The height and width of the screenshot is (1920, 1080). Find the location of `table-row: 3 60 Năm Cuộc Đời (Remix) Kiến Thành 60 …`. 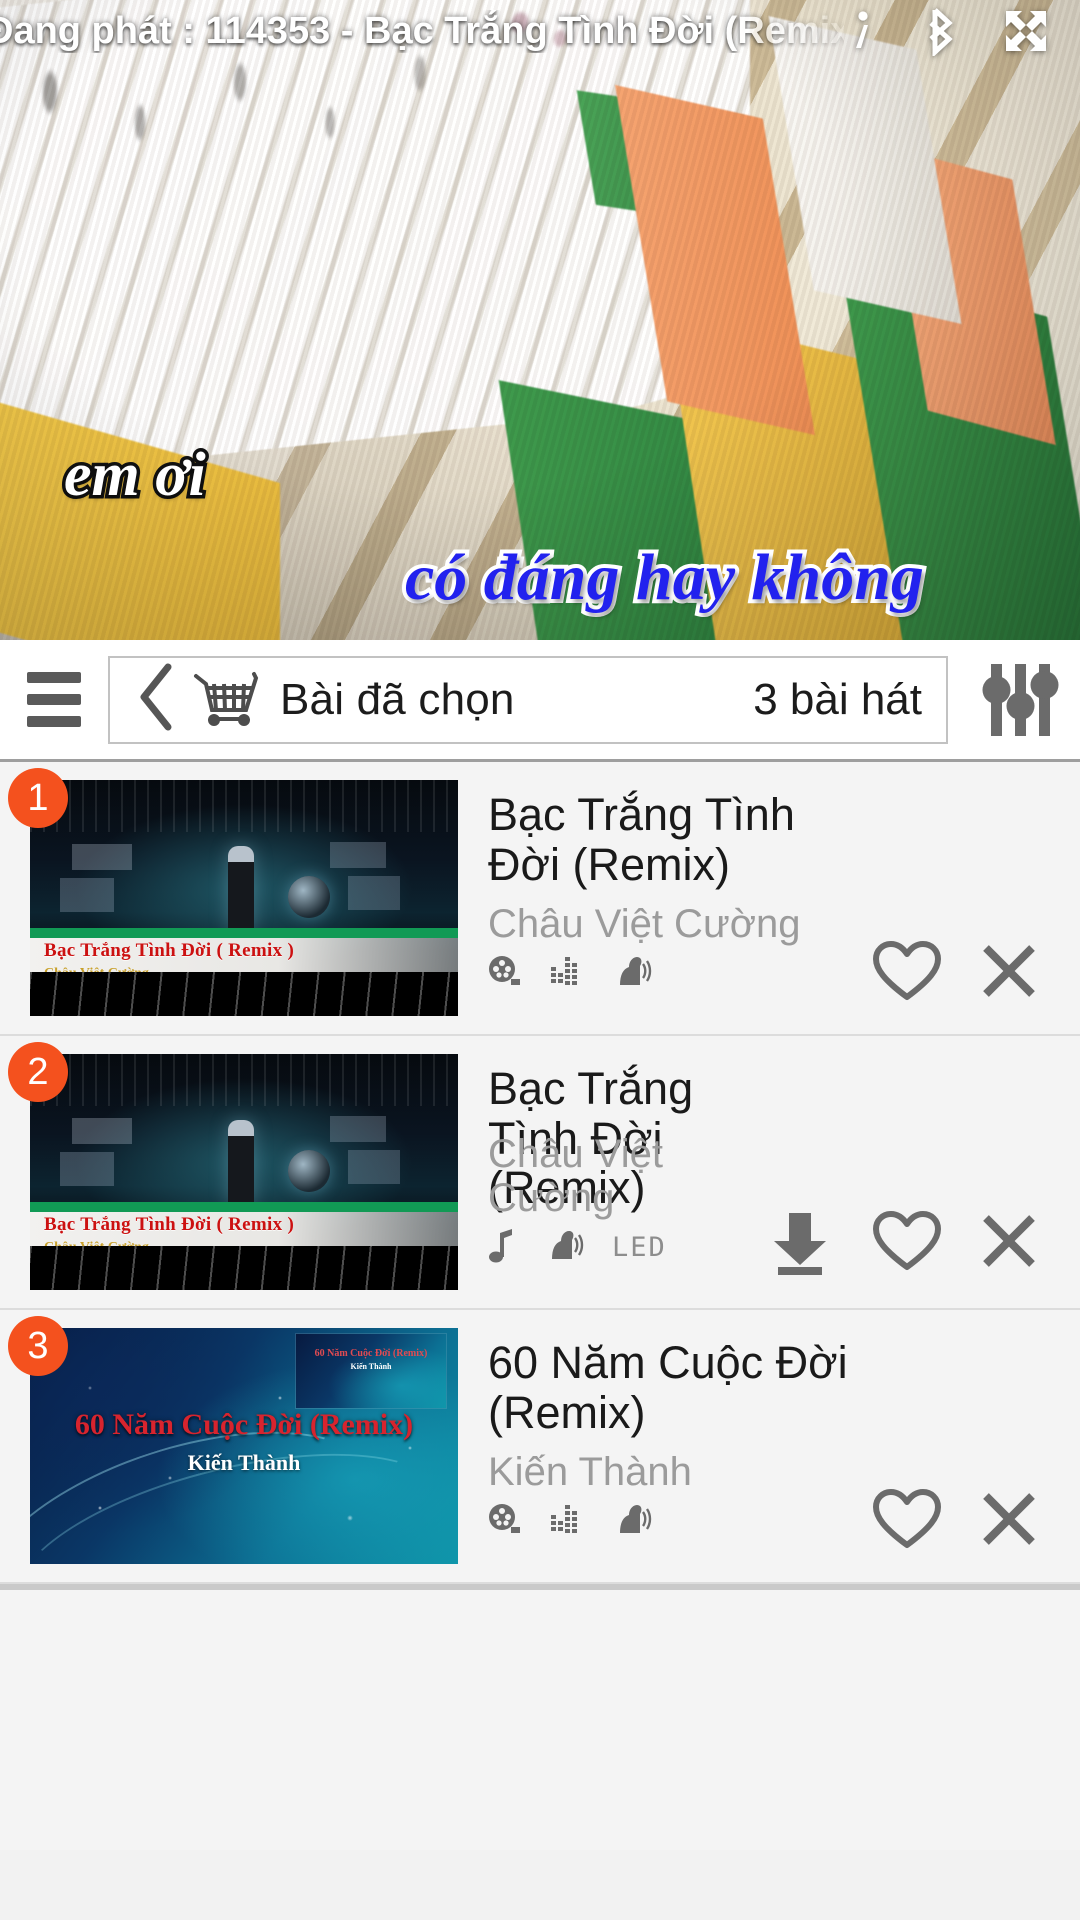

table-row: 3 60 Năm Cuộc Đời (Remix) Kiến Thành 60 … is located at coordinates (540, 1447).